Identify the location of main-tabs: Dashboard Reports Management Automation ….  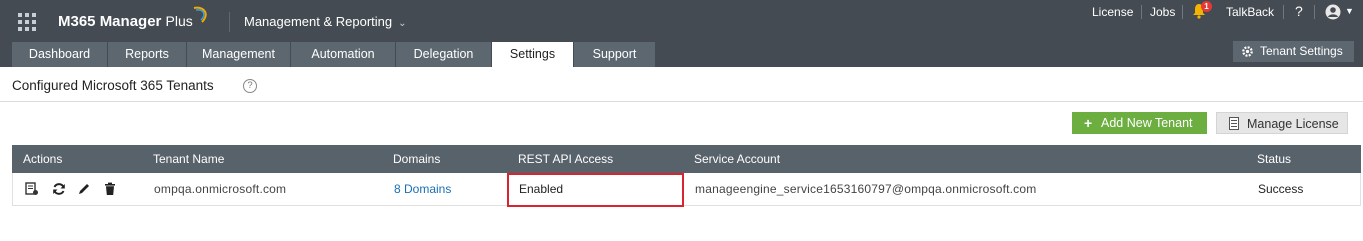
(334, 54).